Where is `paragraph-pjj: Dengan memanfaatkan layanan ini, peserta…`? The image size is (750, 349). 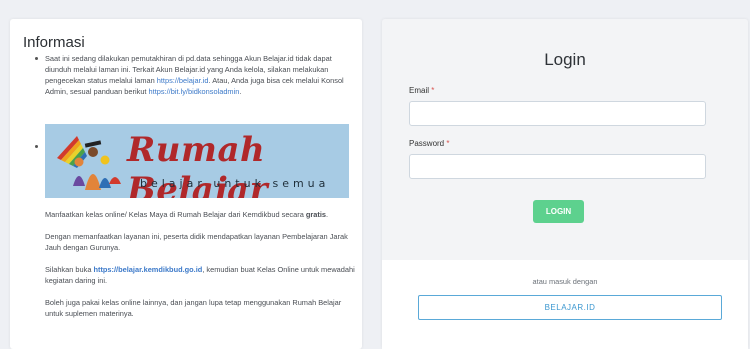
paragraph-pjj: Dengan memanfaatkan layanan ini, peserta… is located at coordinates (196, 242).